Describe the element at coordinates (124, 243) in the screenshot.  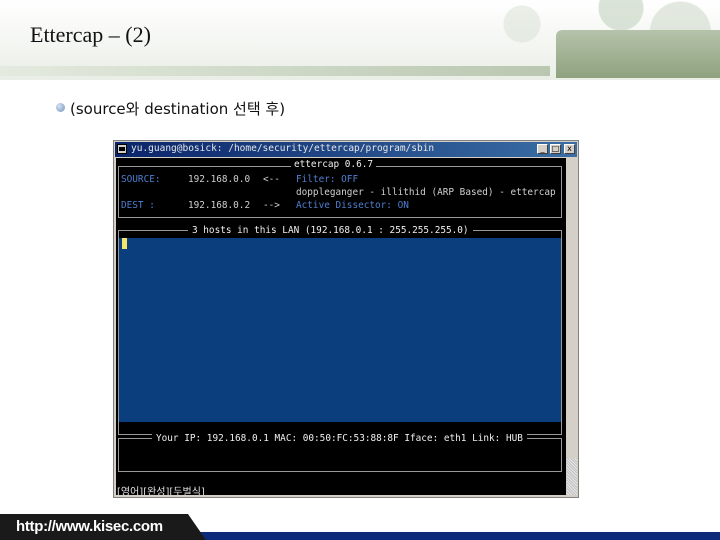
I see `text-cursor` at that location.